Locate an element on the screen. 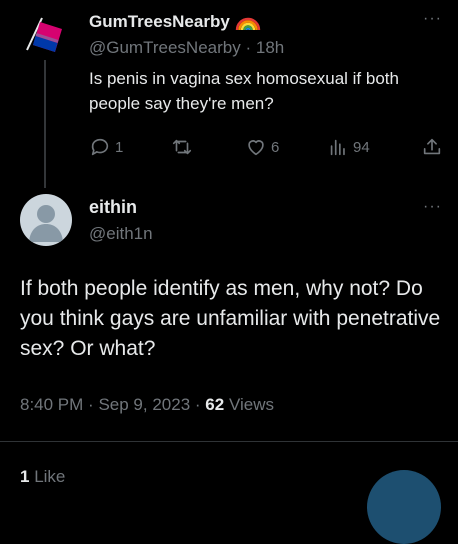 This screenshot has width=458, height=544. reply-icon is located at coordinates (100, 147).